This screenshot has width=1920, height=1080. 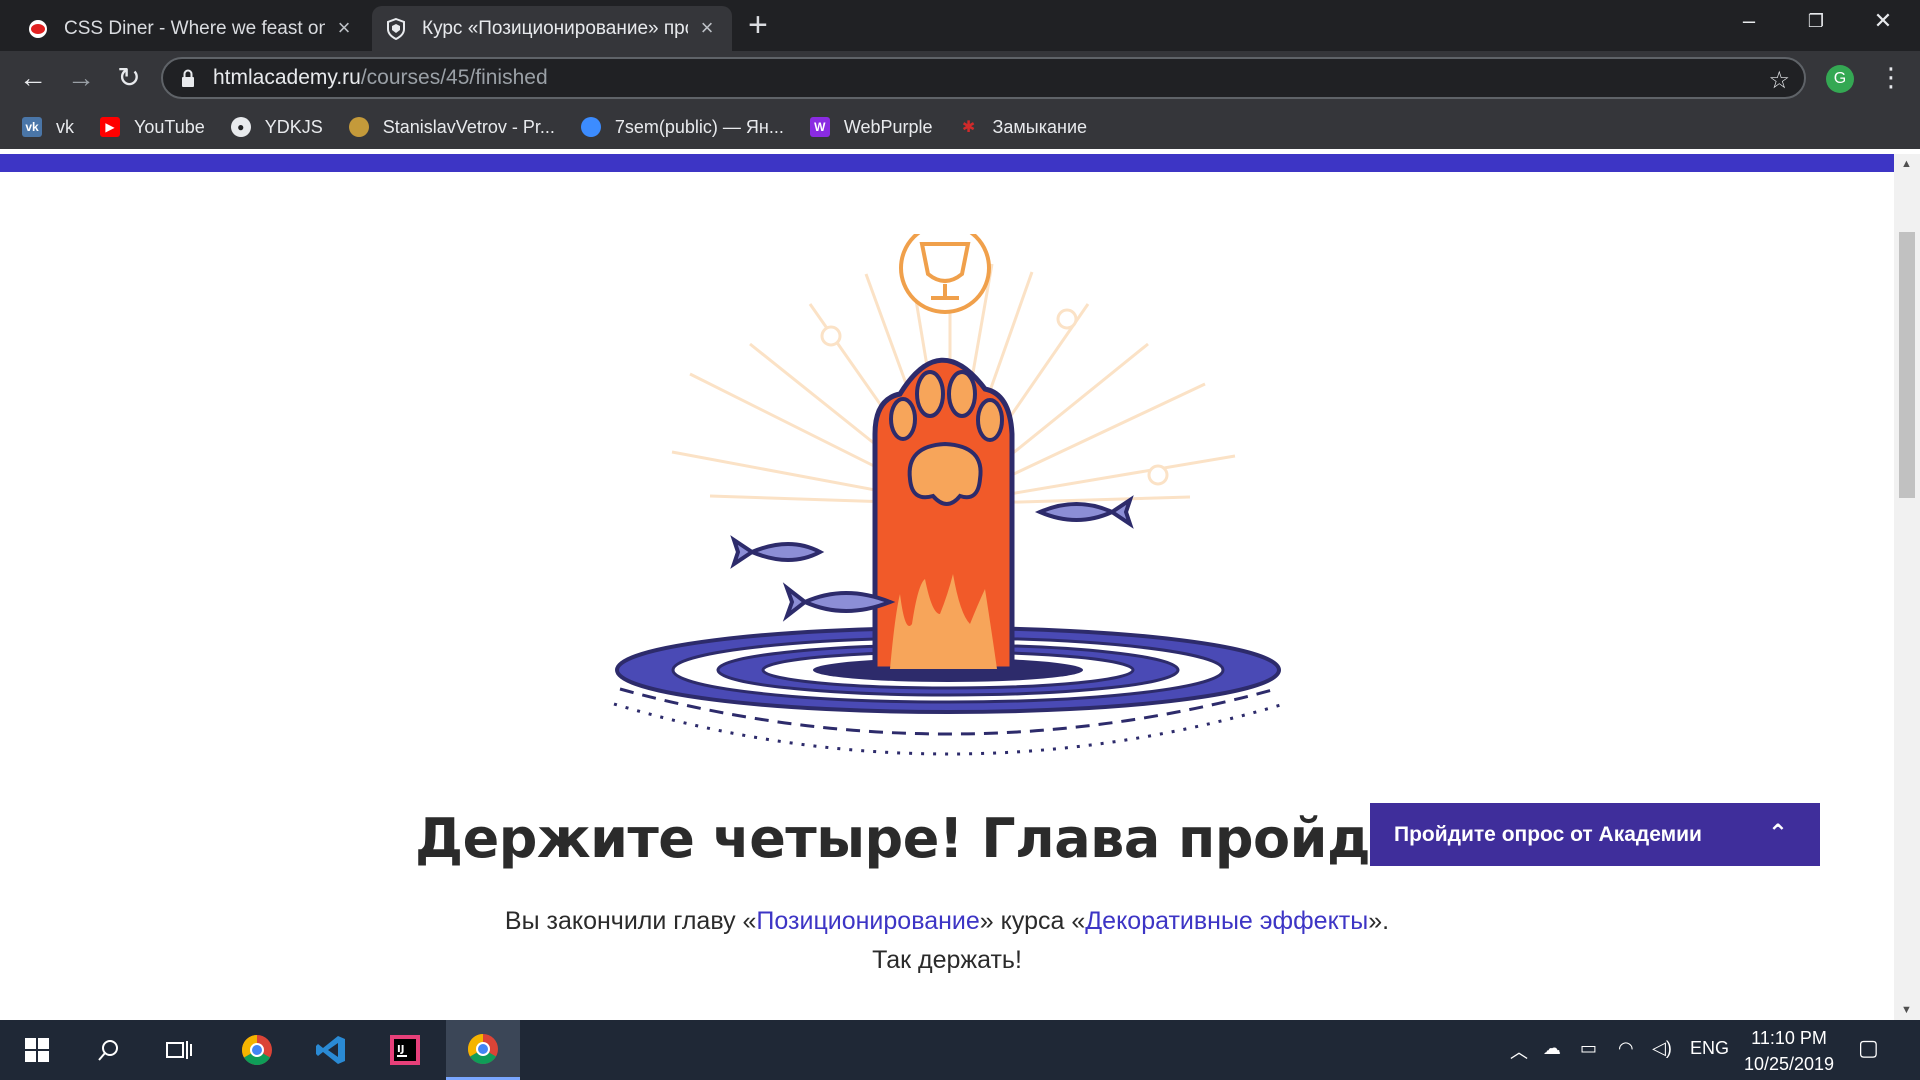 I want to click on desc-prefix: Вы закончили главу «, so click(x=630, y=921).